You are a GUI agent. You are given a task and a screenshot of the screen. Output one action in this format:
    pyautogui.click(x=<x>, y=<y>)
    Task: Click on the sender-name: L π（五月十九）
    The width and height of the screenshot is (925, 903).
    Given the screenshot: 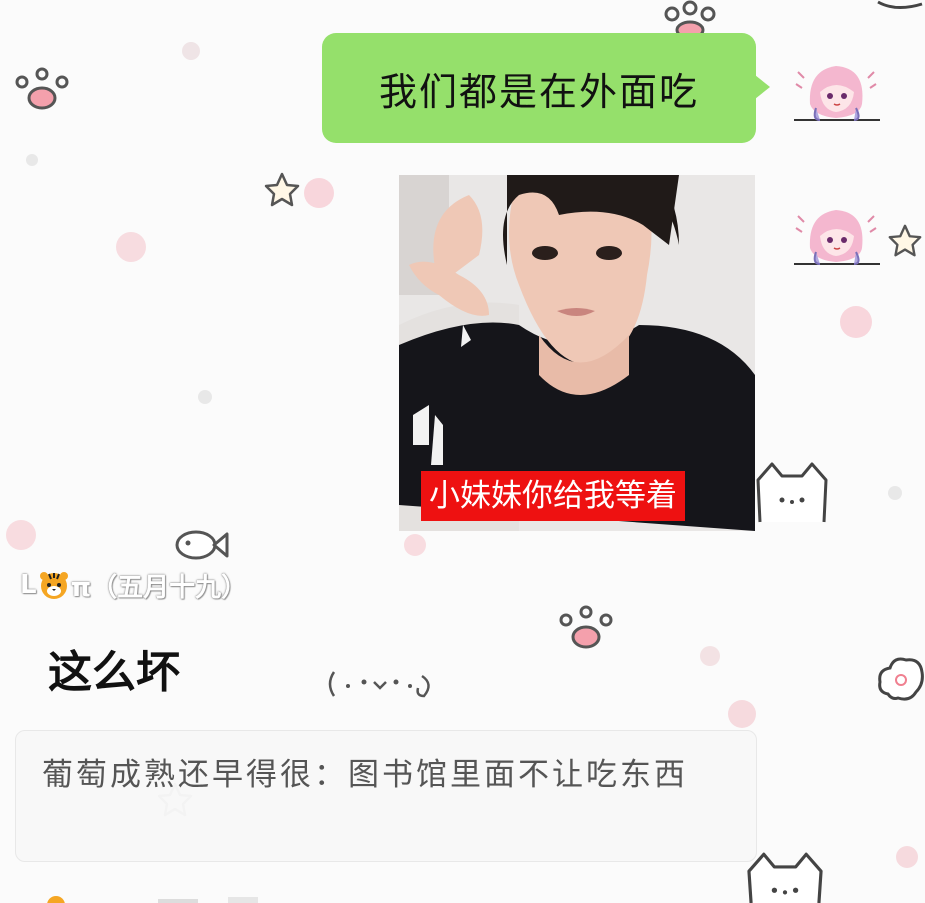 What is the action you would take?
    pyautogui.click(x=134, y=585)
    